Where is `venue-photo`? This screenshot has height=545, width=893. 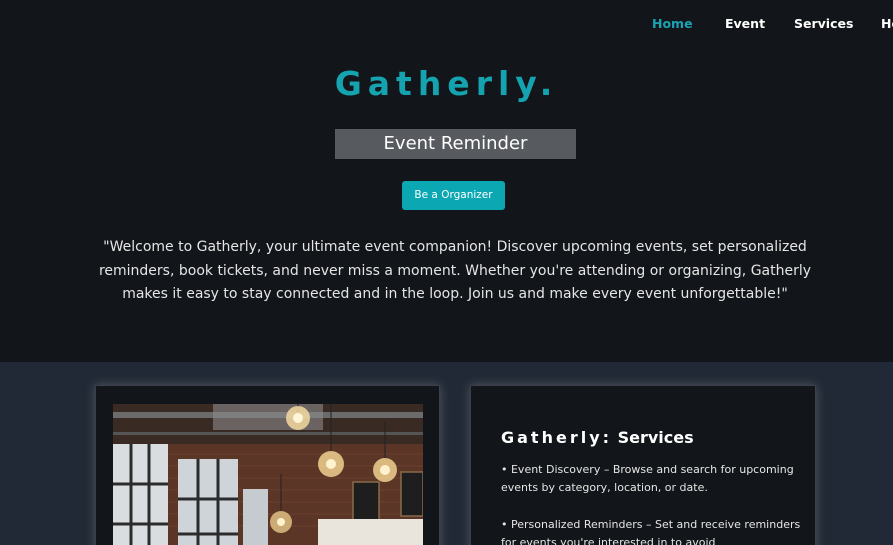
venue-photo is located at coordinates (268, 474).